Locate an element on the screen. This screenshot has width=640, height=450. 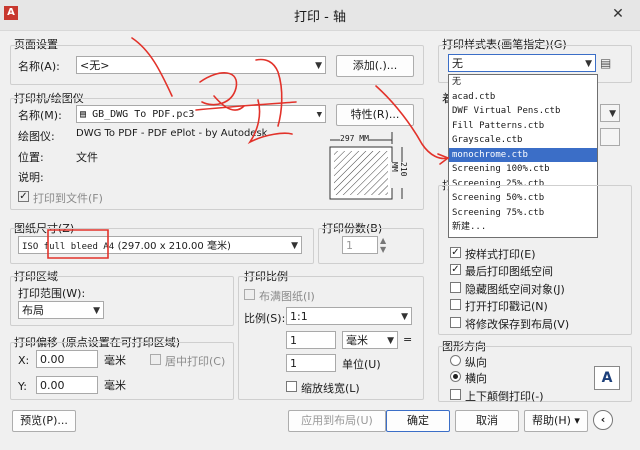
upside-down-label: 上下颠倒打印(-) is located at coordinates (504, 396).